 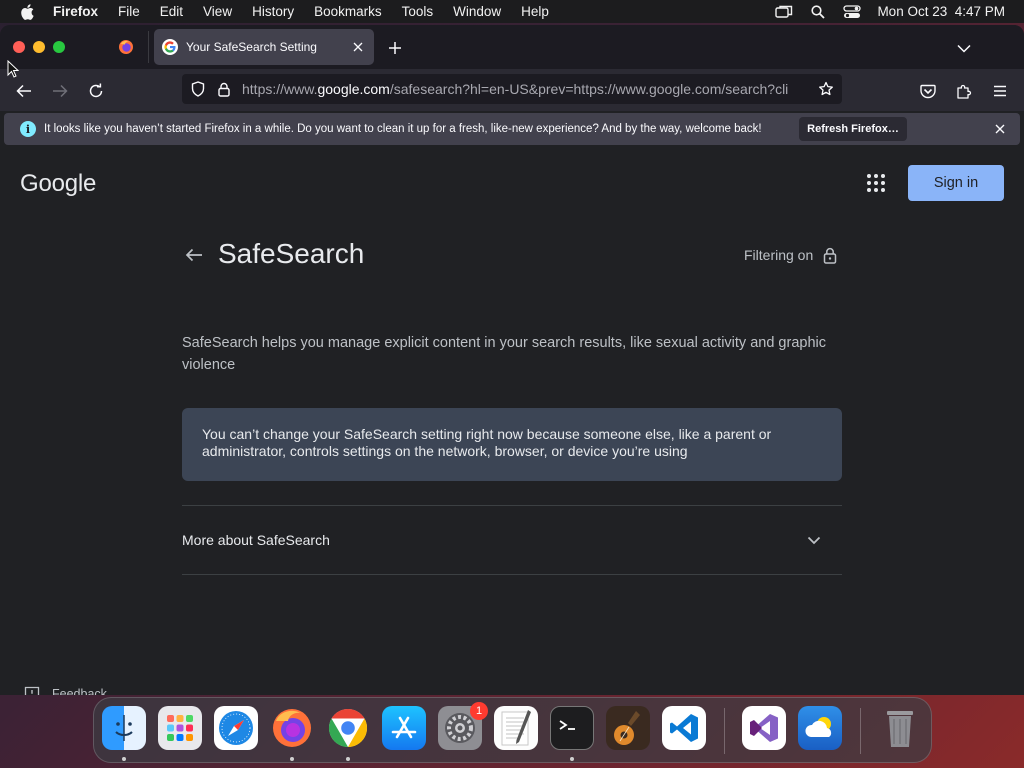 I want to click on macos-dock: 1, so click(x=512, y=730).